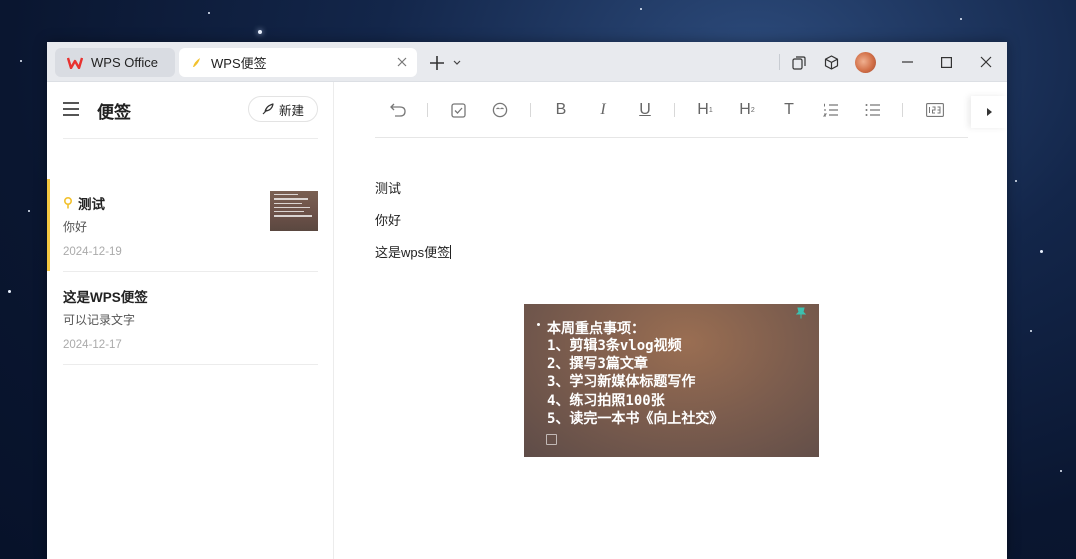 The height and width of the screenshot is (559, 1076). I want to click on emoji-icon, so click(500, 110).